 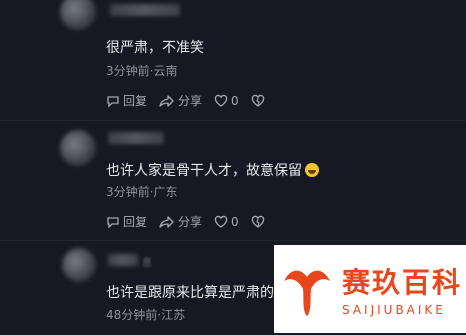 What do you see at coordinates (147, 263) in the screenshot?
I see `username-tag: 息` at bounding box center [147, 263].